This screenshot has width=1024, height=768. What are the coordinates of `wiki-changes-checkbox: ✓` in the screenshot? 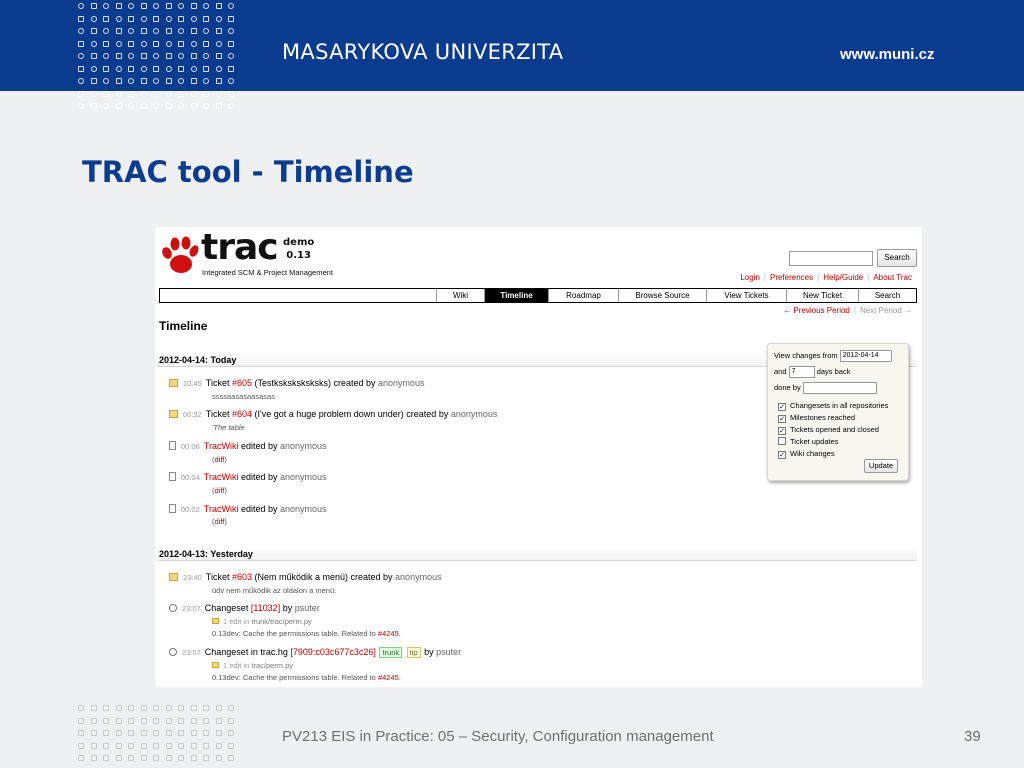 It's located at (782, 455).